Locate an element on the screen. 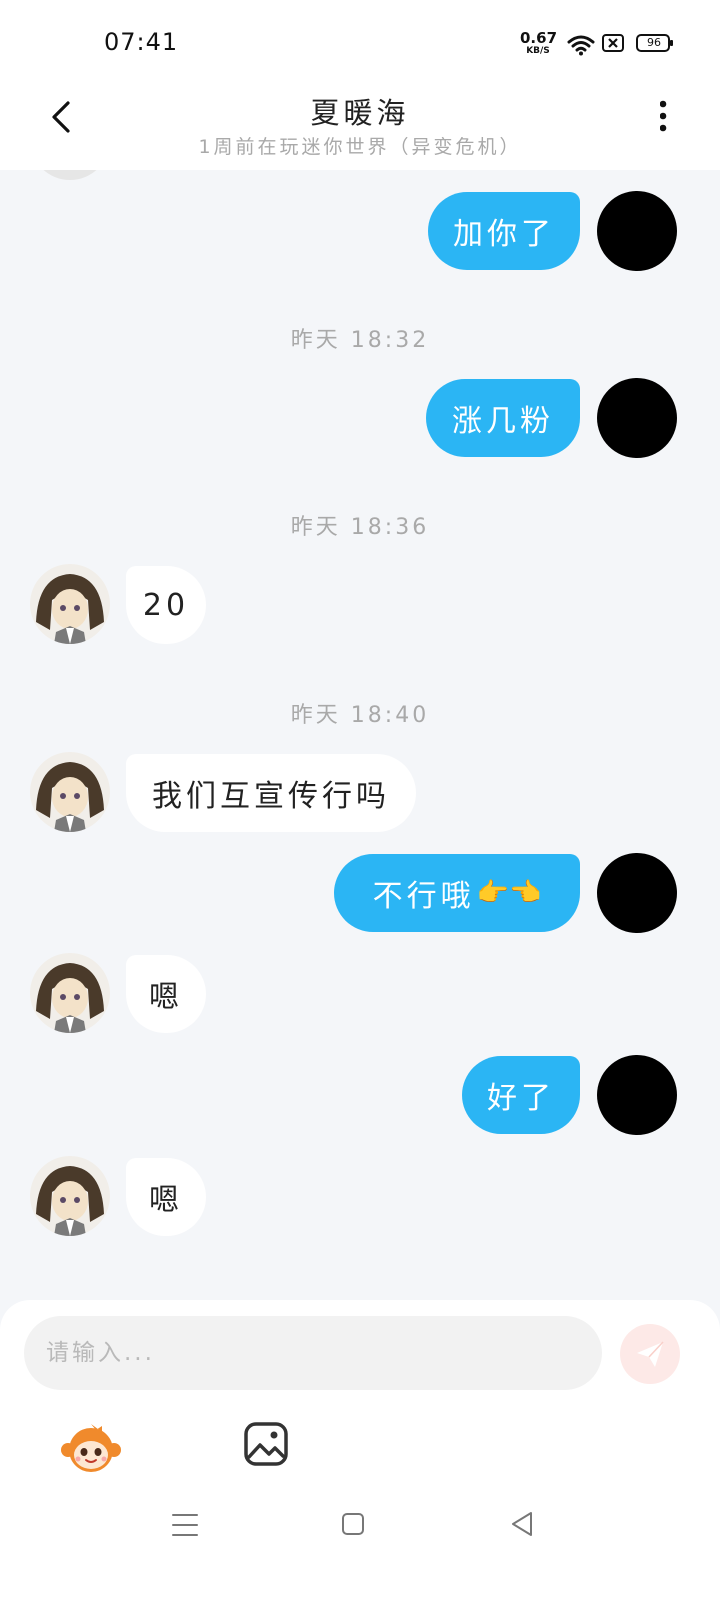  message-text: 加你了 is located at coordinates (504, 234).